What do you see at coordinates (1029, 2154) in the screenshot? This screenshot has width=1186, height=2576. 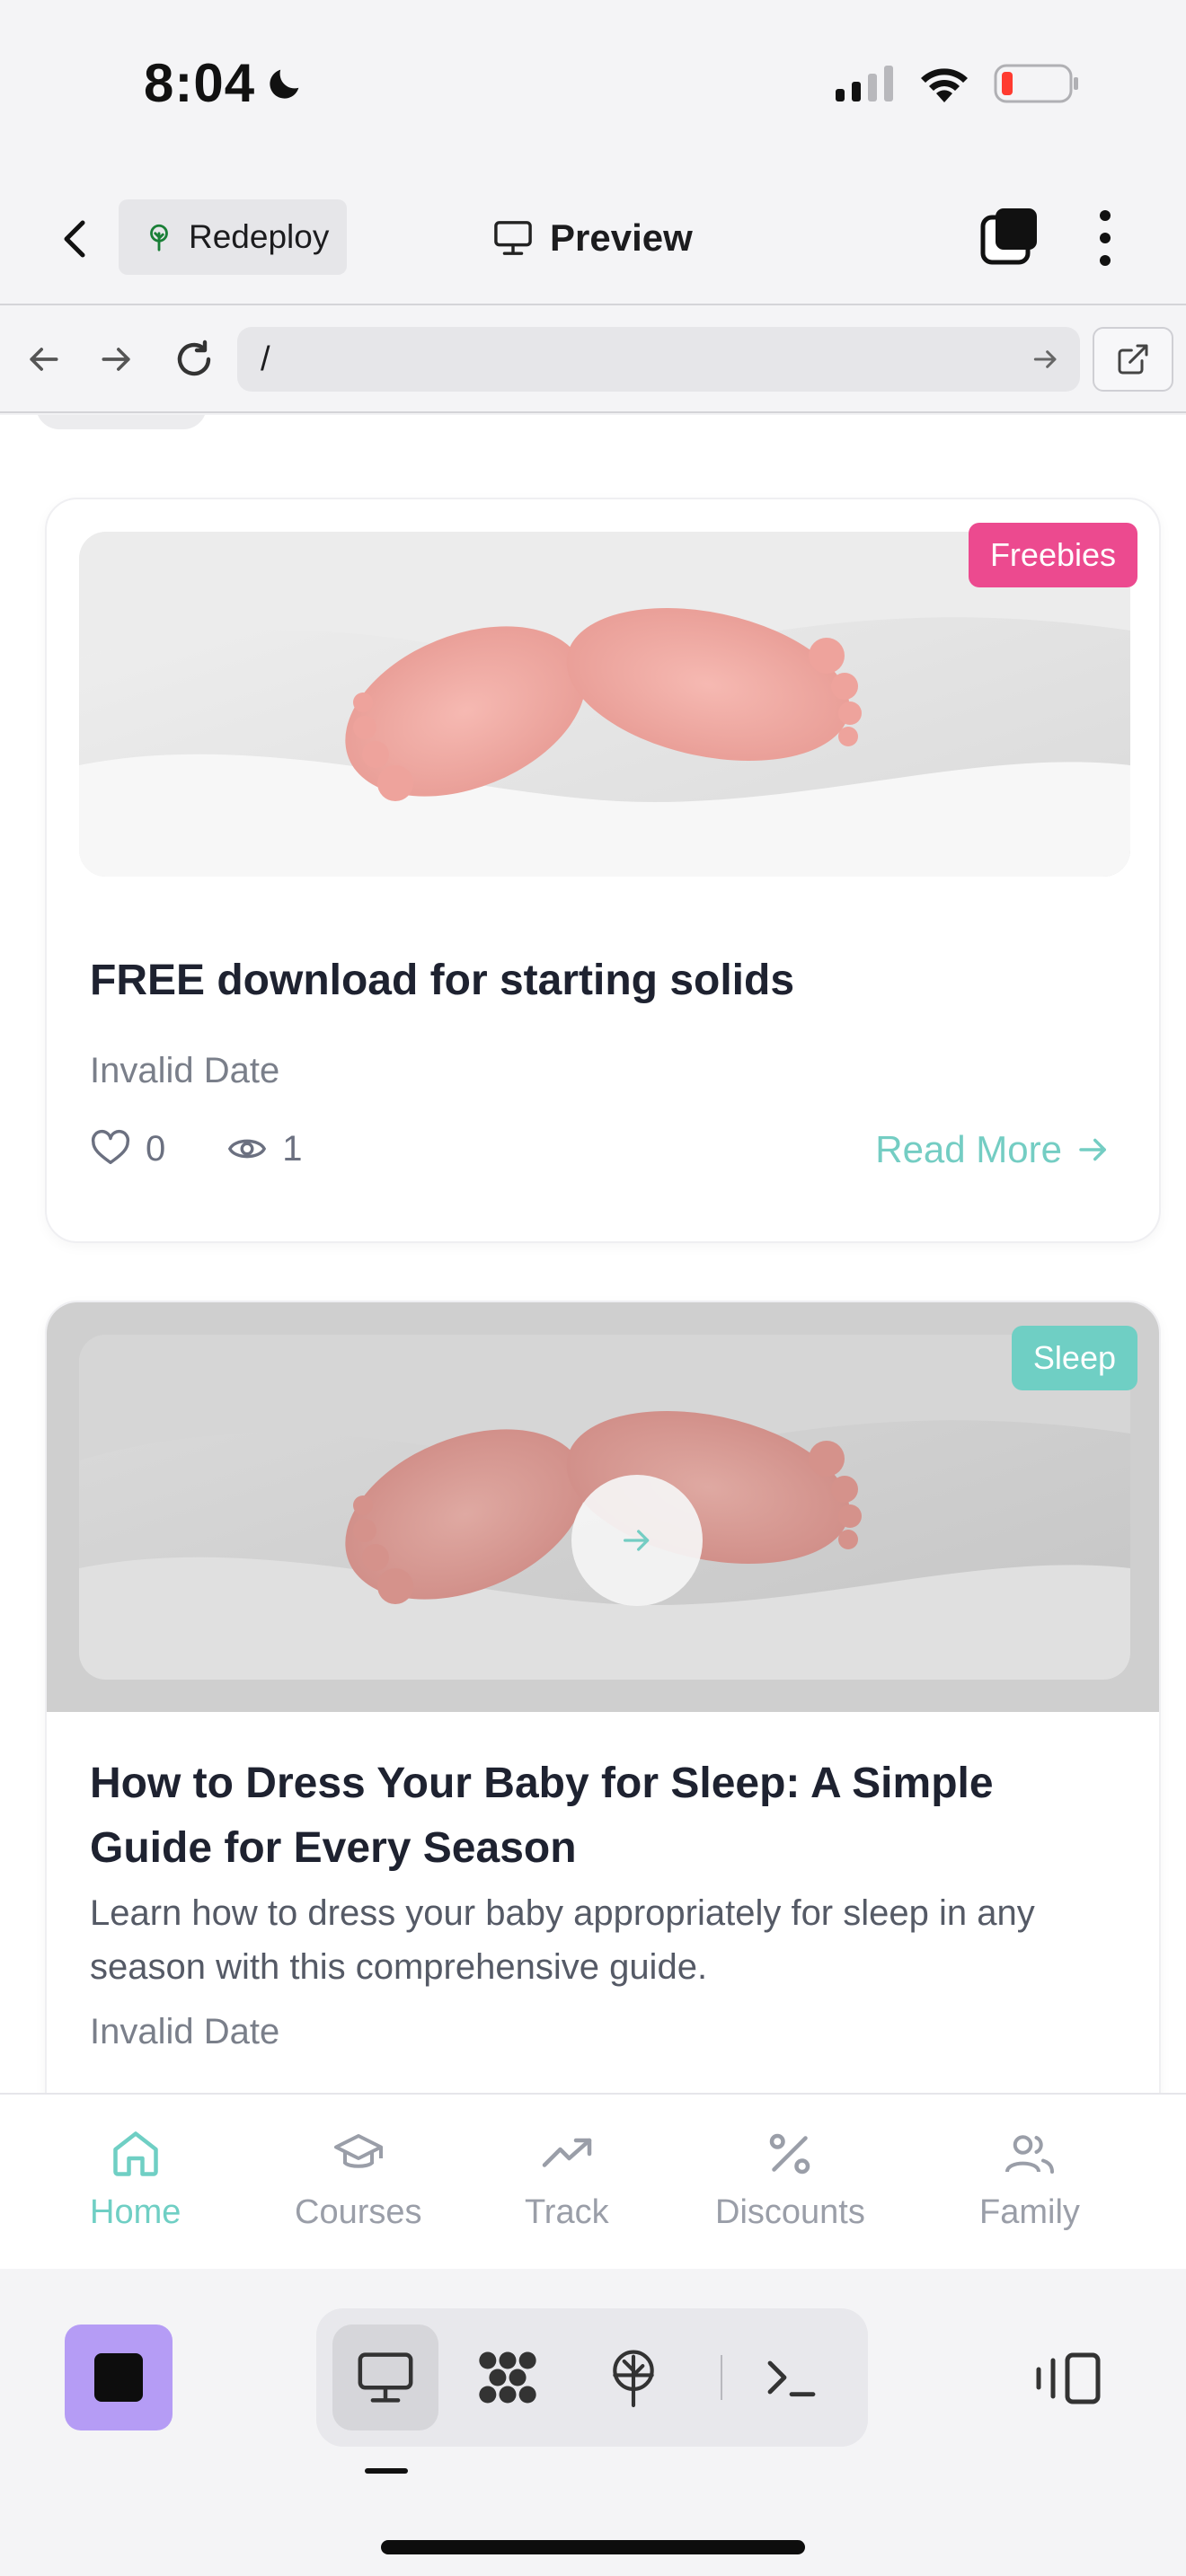 I see `users-icon` at bounding box center [1029, 2154].